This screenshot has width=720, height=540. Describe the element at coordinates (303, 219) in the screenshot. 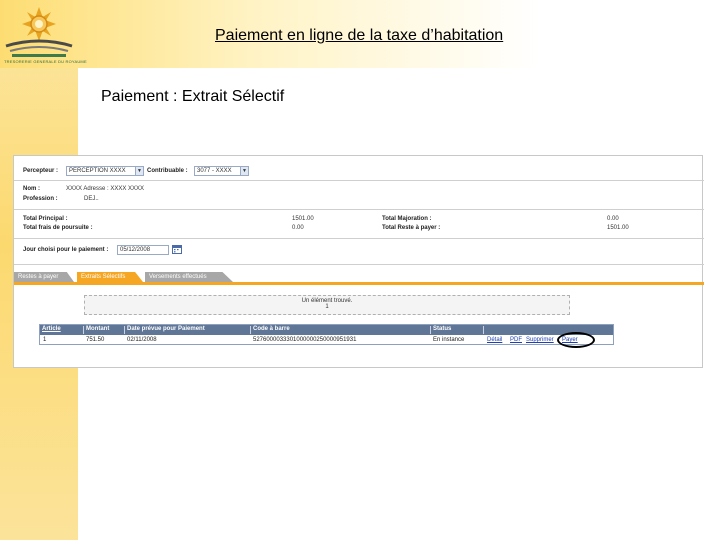

I see `total-principal-value: 1501.00` at that location.